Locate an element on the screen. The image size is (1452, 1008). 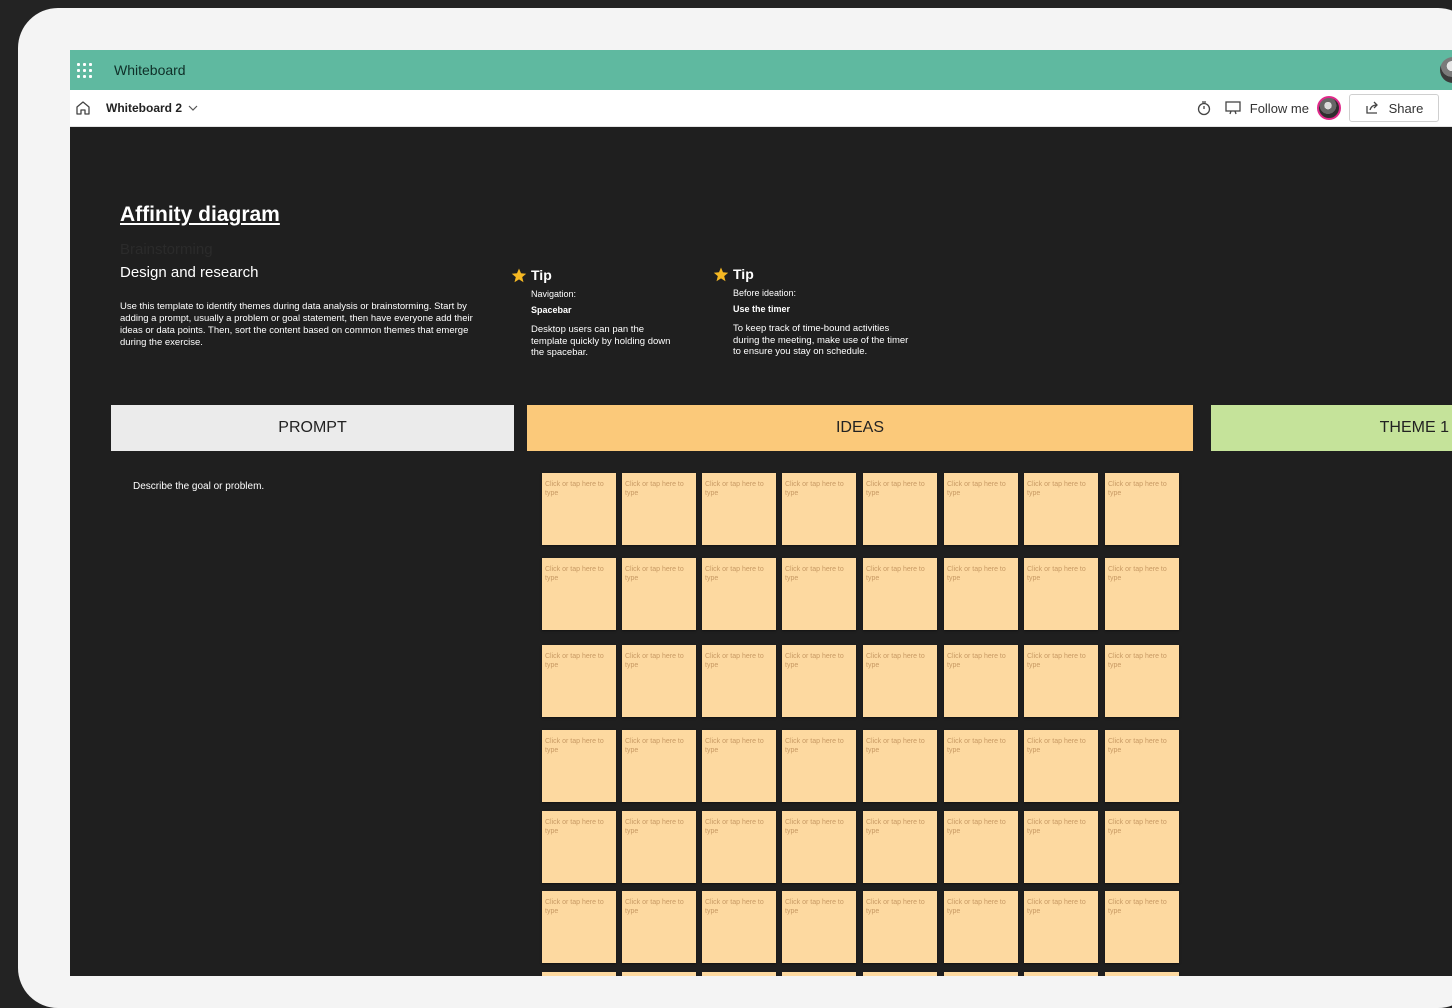
account-avatar is located at coordinates (1446, 70).